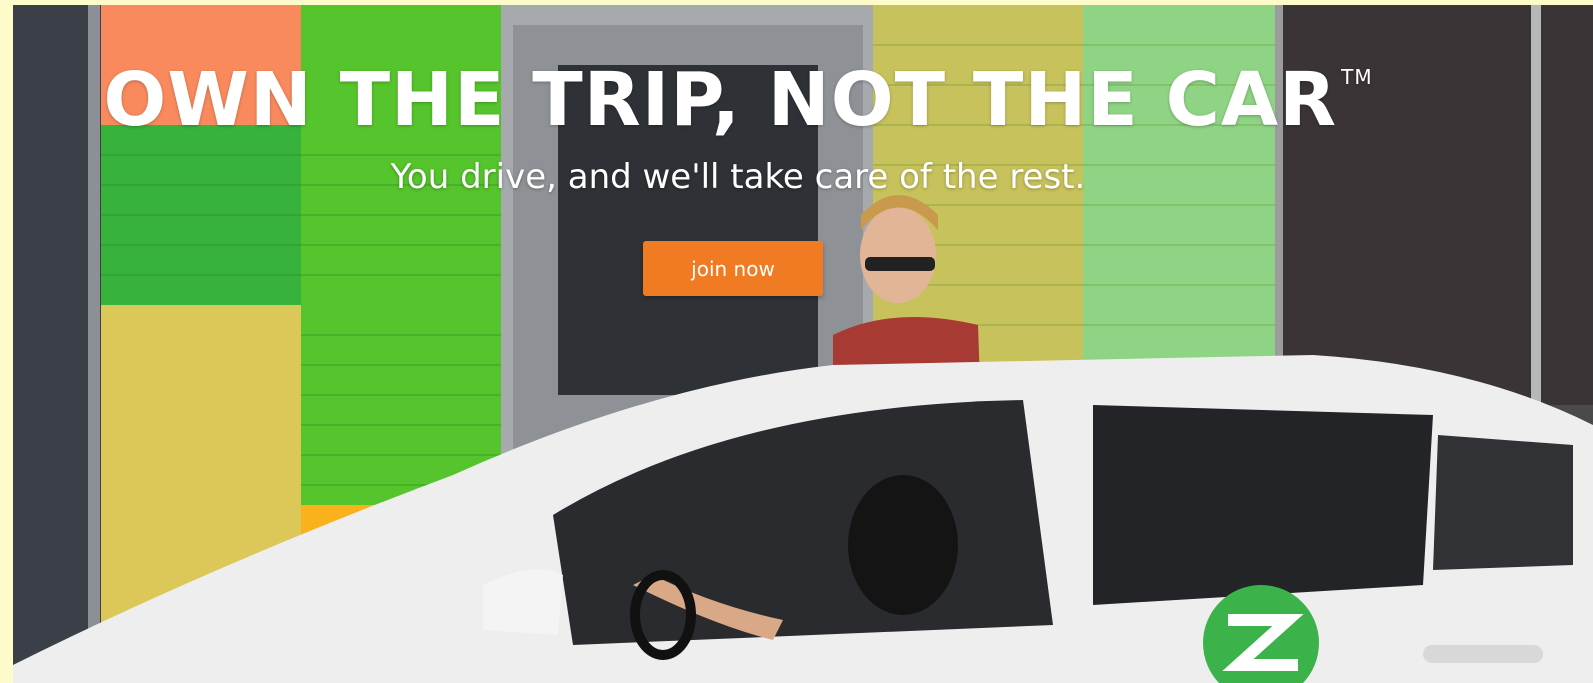 The width and height of the screenshot is (1593, 683). What do you see at coordinates (733, 268) in the screenshot?
I see `join-now-button: join now` at bounding box center [733, 268].